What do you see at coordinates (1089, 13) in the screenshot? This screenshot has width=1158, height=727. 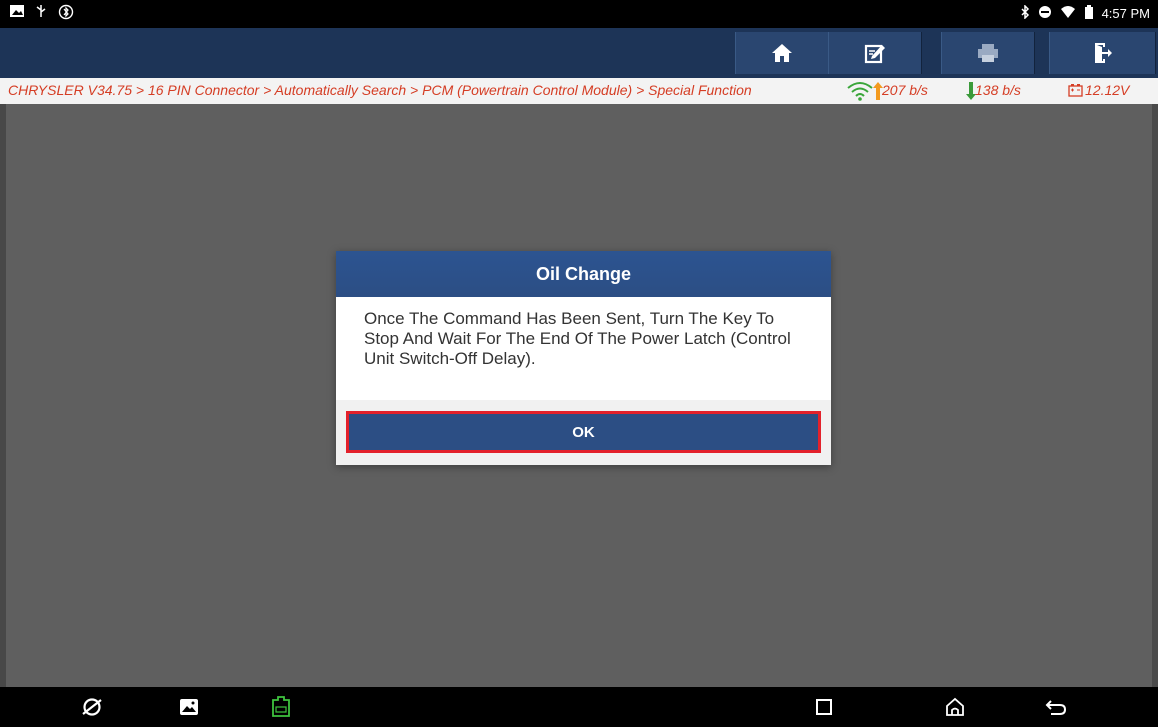 I see `battery-icon` at bounding box center [1089, 13].